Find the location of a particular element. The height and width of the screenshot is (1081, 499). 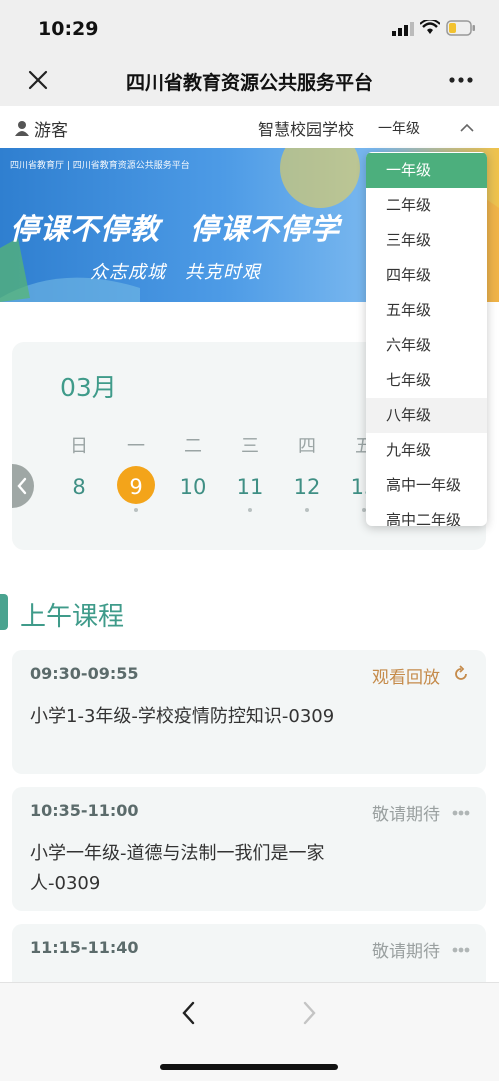

course-name: 小学1-3年级-学校疫情防控知识-0309 is located at coordinates (182, 716).